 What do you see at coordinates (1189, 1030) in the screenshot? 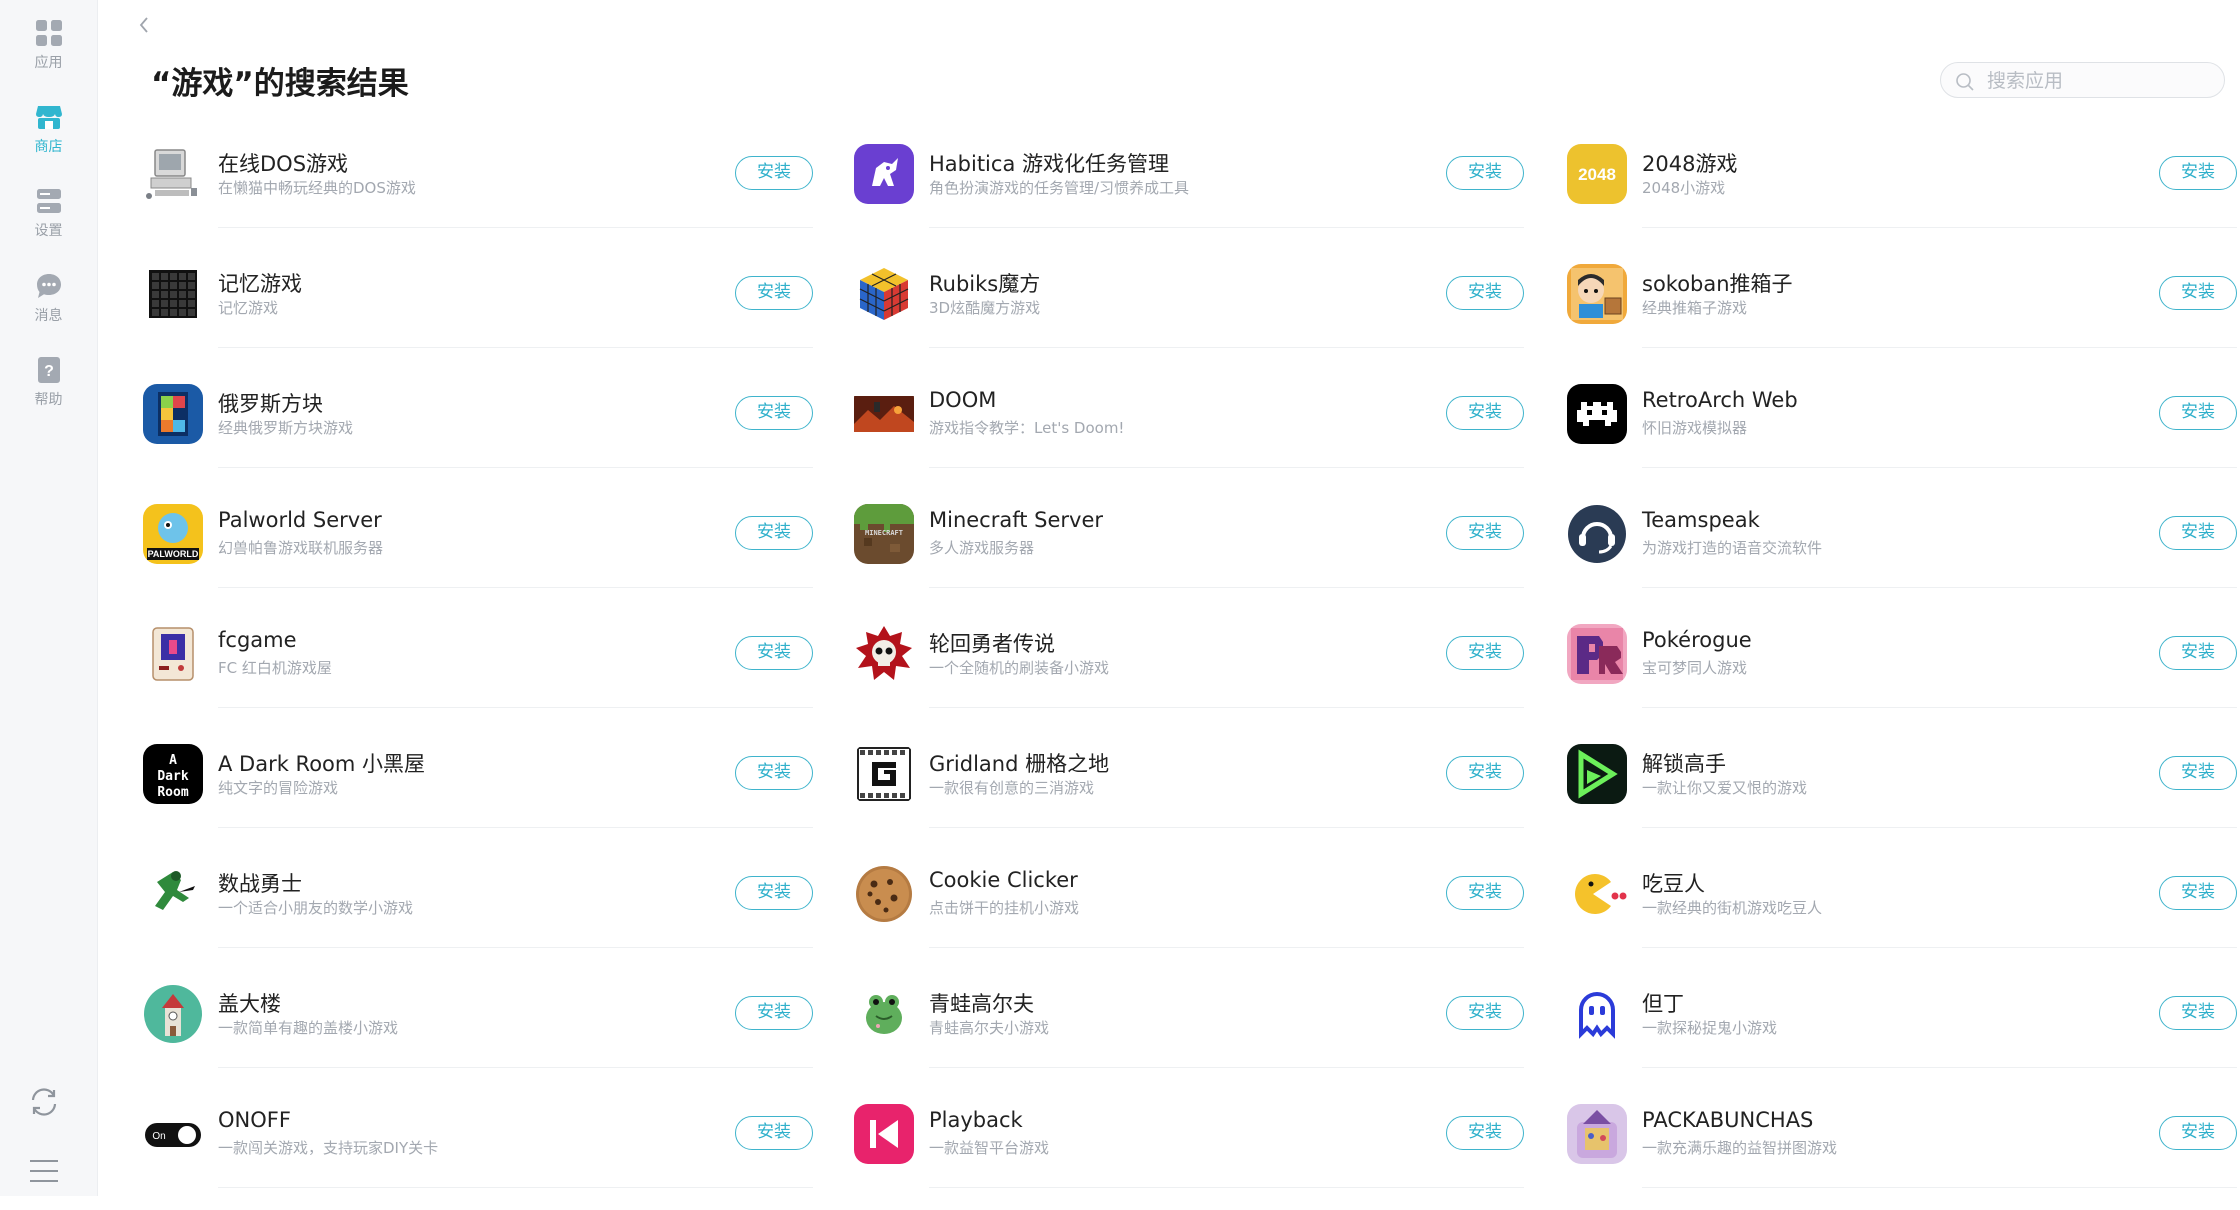
I see `app-list-item: 青蛙高尔夫 青蛙高尔夫小游戏 安装` at bounding box center [1189, 1030].